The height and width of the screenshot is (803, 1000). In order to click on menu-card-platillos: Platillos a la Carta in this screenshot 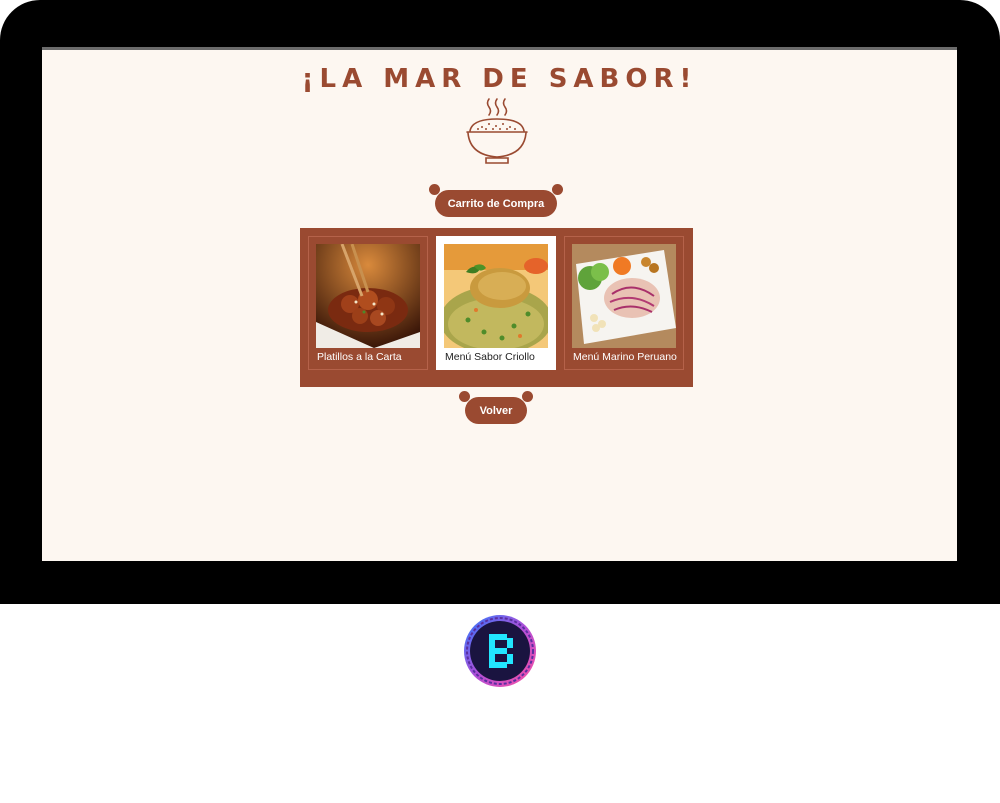, I will do `click(368, 303)`.